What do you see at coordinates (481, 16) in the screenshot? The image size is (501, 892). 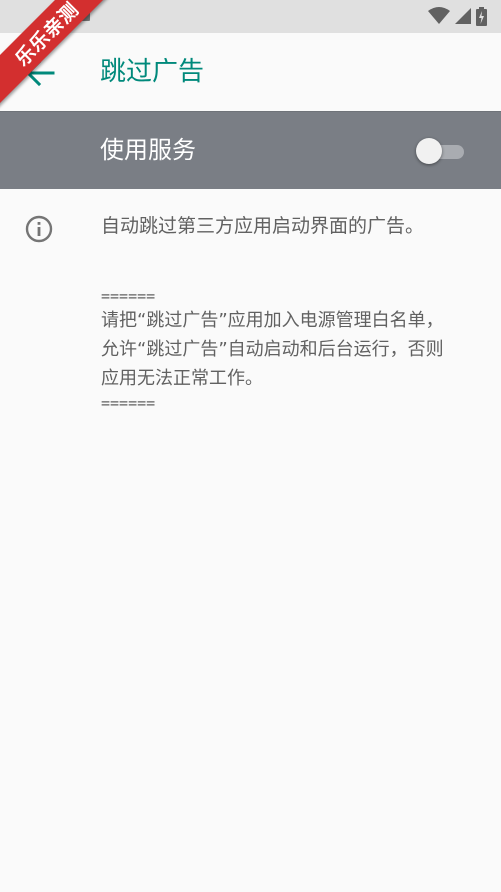 I see `battery-charging-icon` at bounding box center [481, 16].